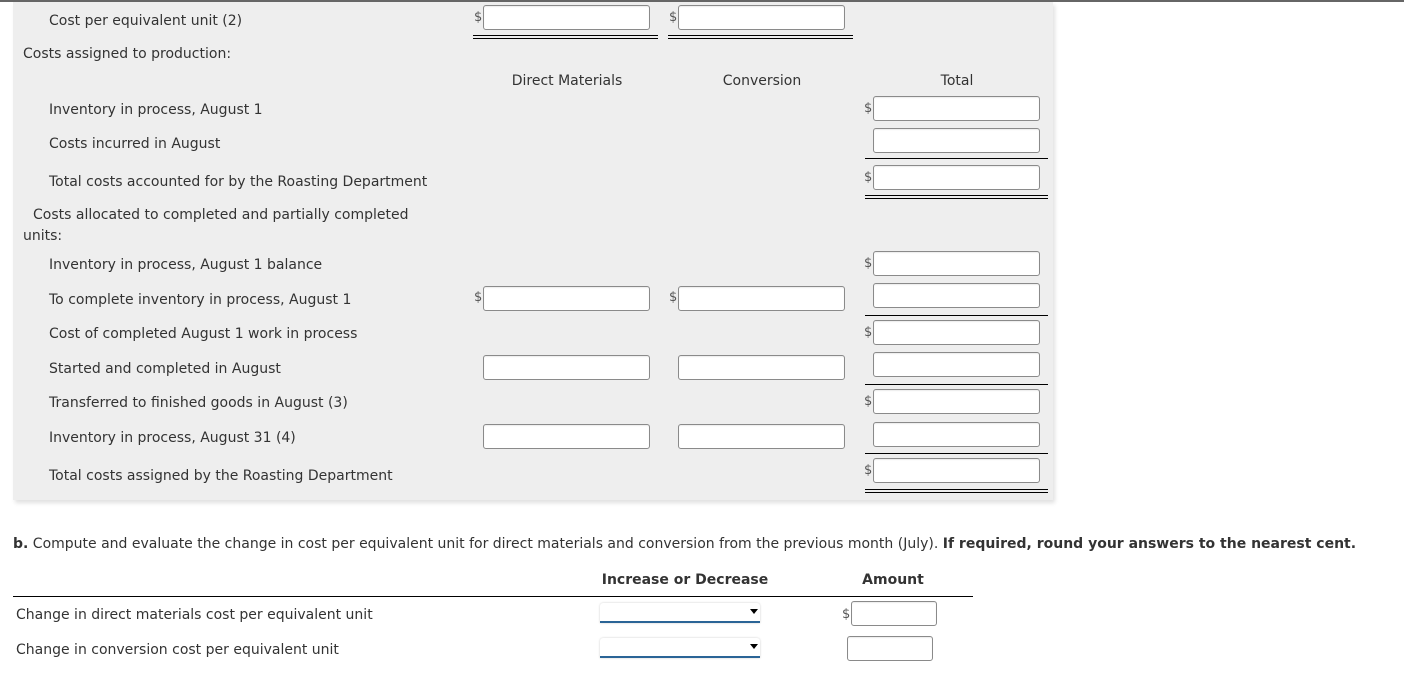  I want to click on allocated-heading-line2: units:, so click(43, 236).